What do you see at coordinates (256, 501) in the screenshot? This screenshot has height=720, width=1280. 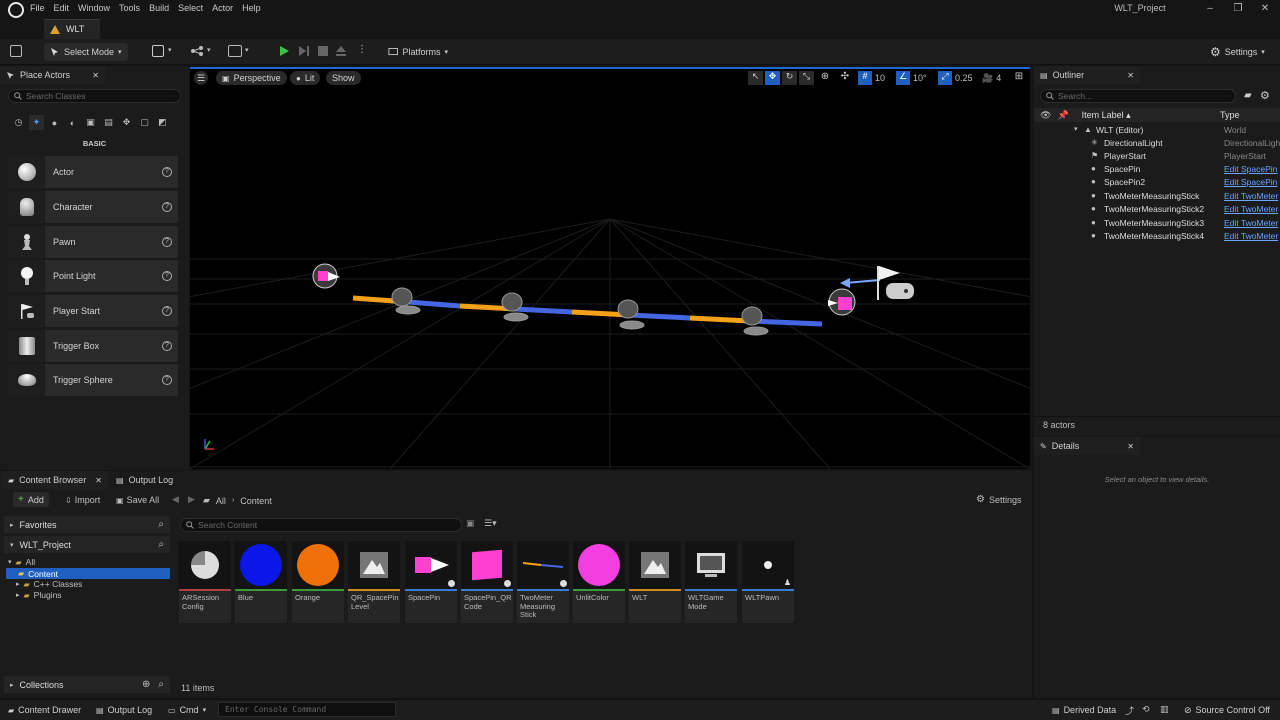 I see `breadcrumb-content: Content` at bounding box center [256, 501].